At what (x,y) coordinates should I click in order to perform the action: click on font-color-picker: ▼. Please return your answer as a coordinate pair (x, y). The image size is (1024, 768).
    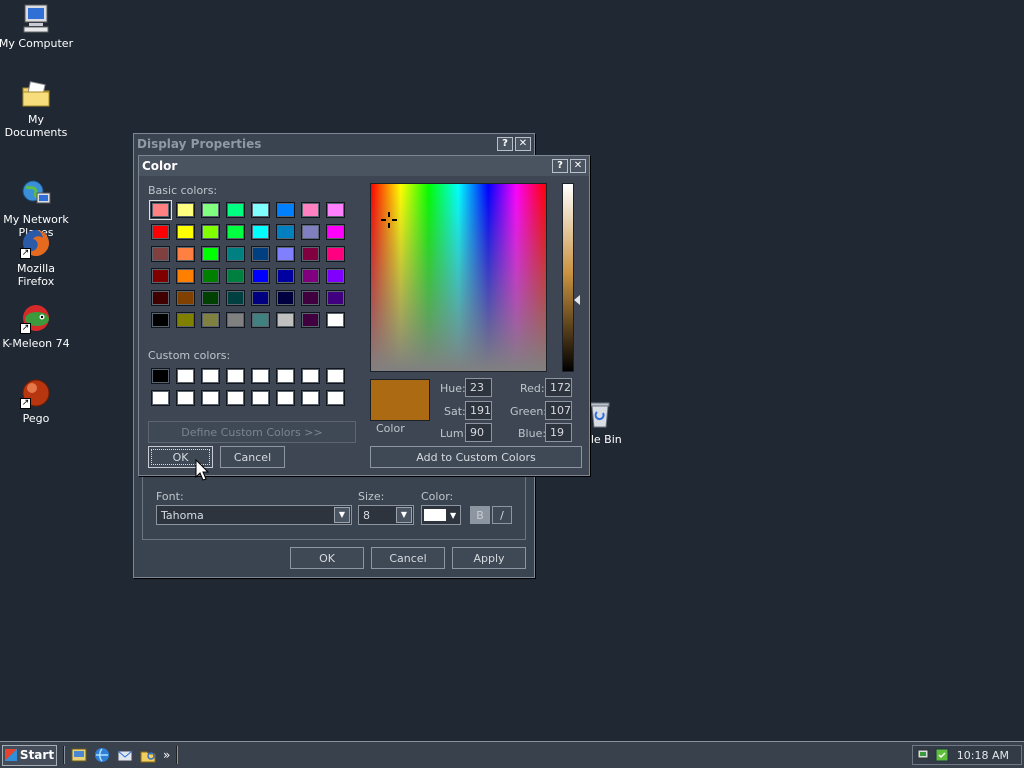
    Looking at the image, I should click on (441, 515).